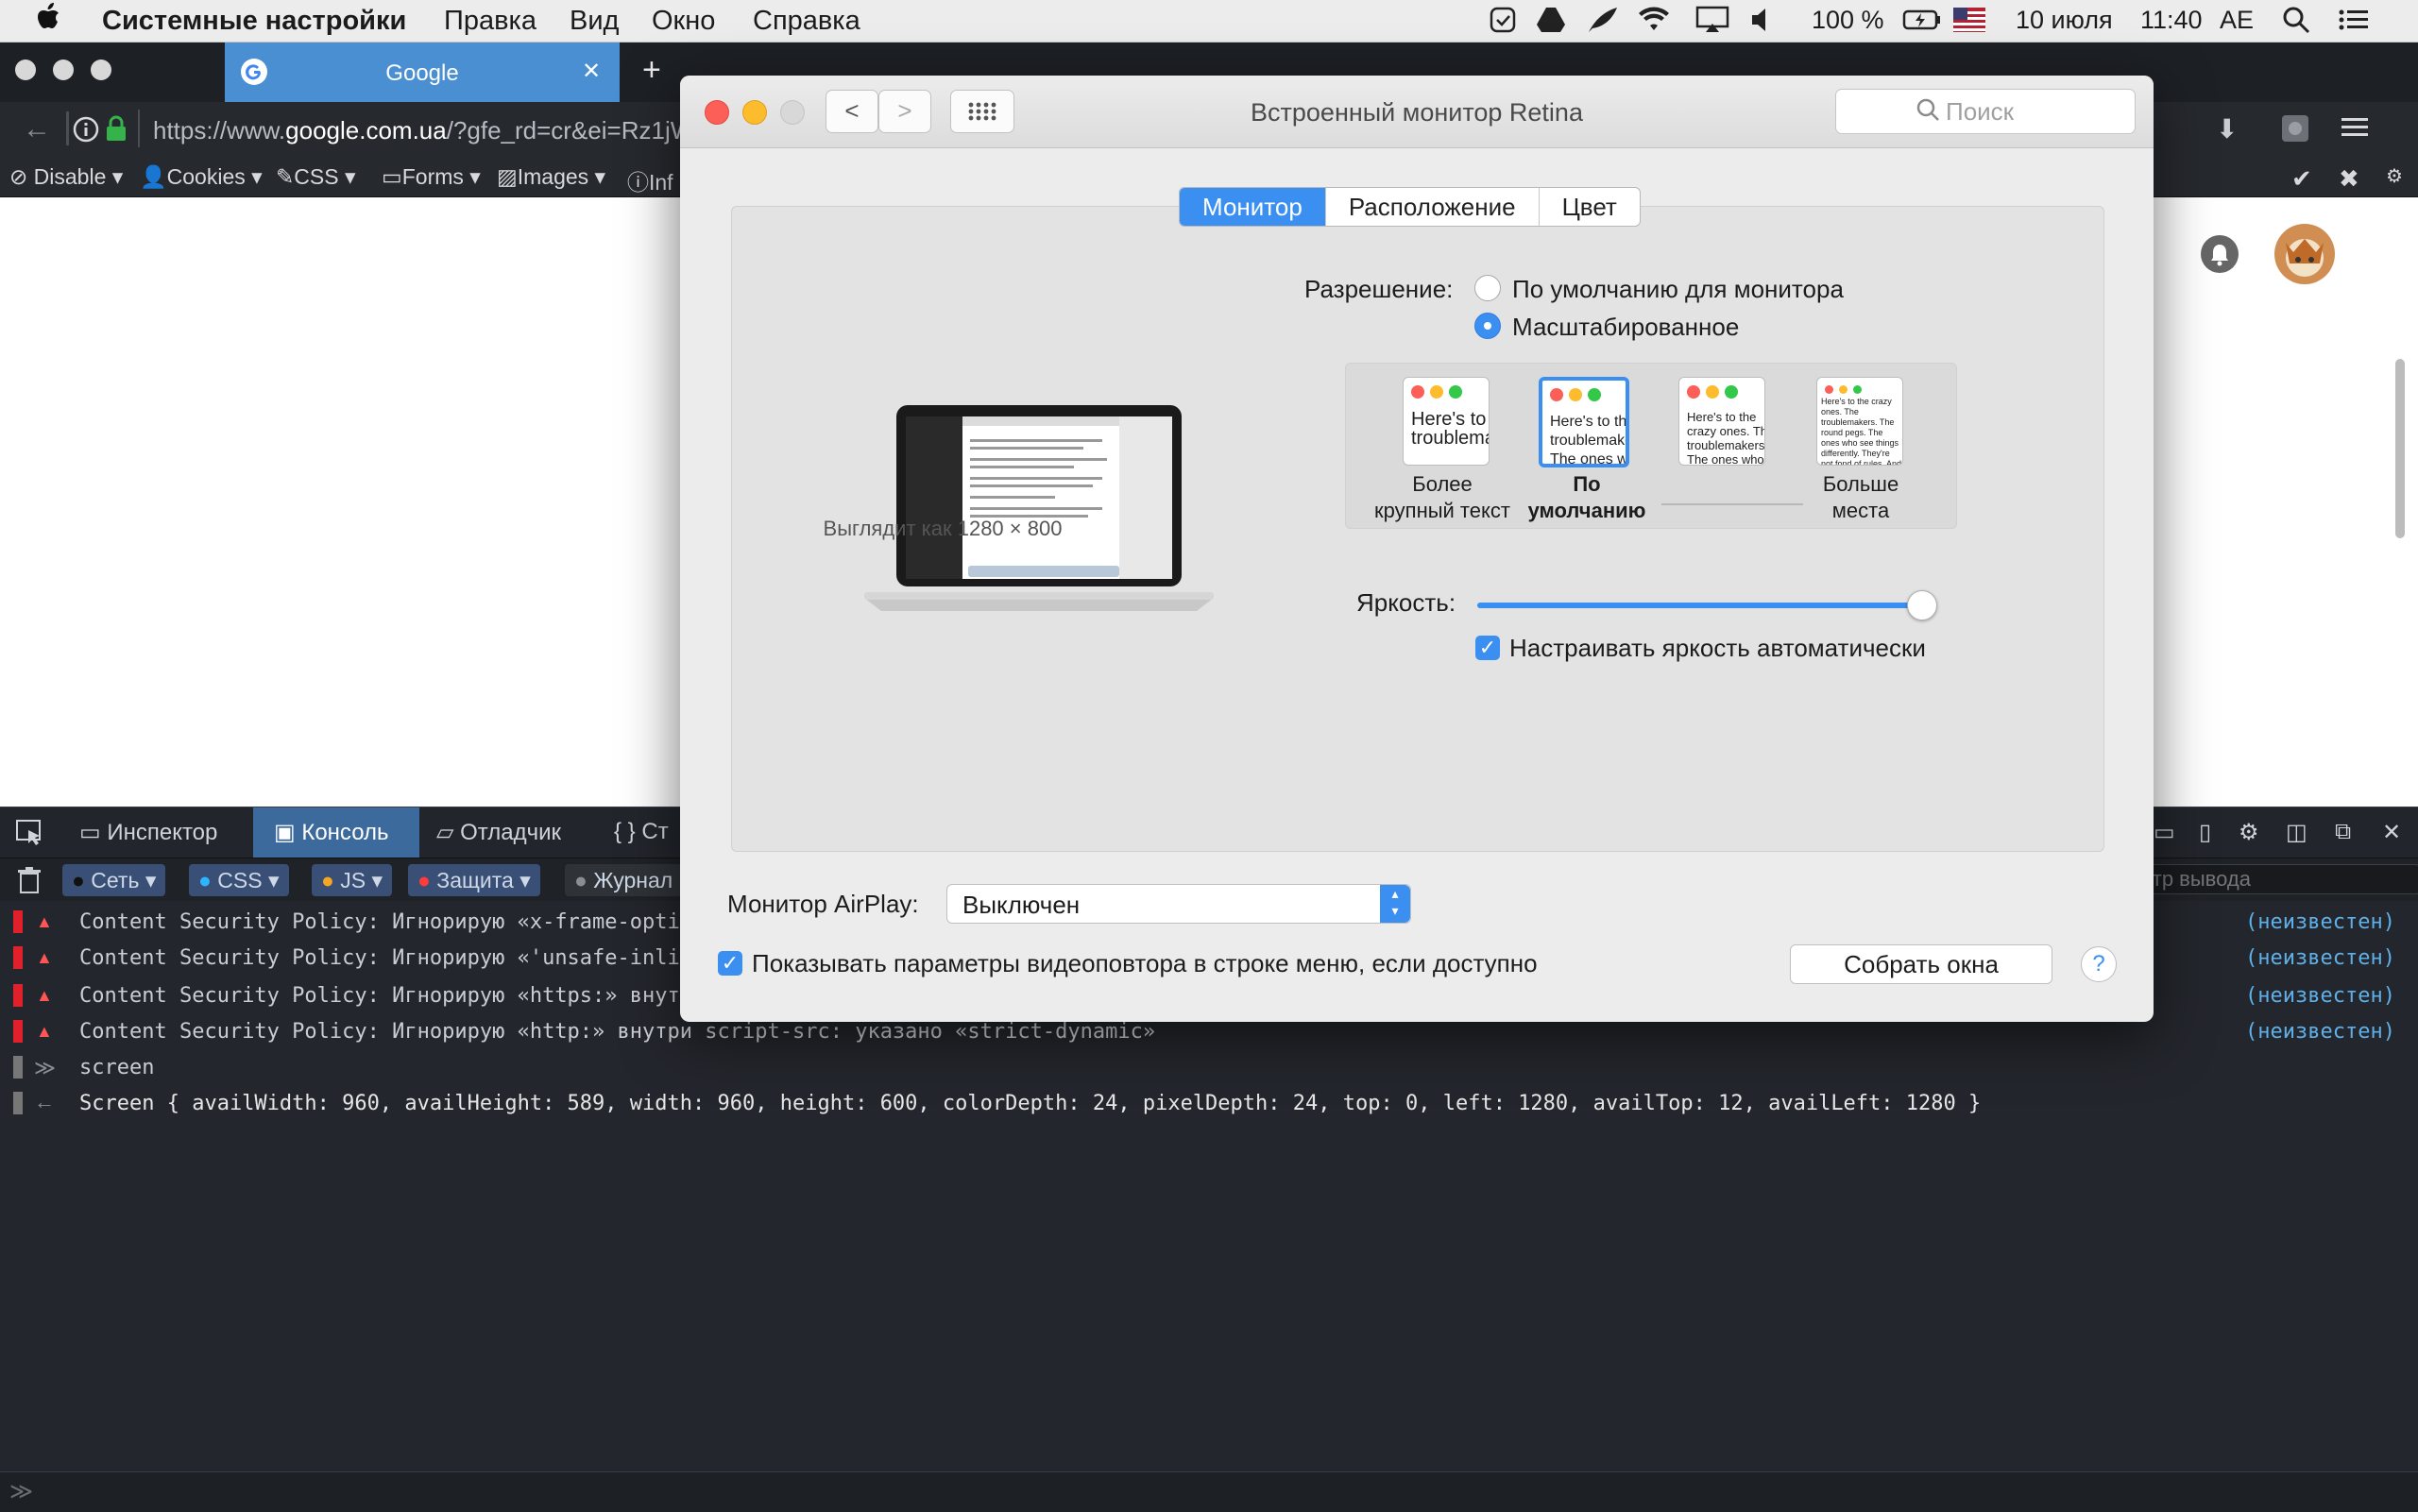 The width and height of the screenshot is (2418, 1512). What do you see at coordinates (2297, 832) in the screenshot?
I see `dock-side-icon: ◫` at bounding box center [2297, 832].